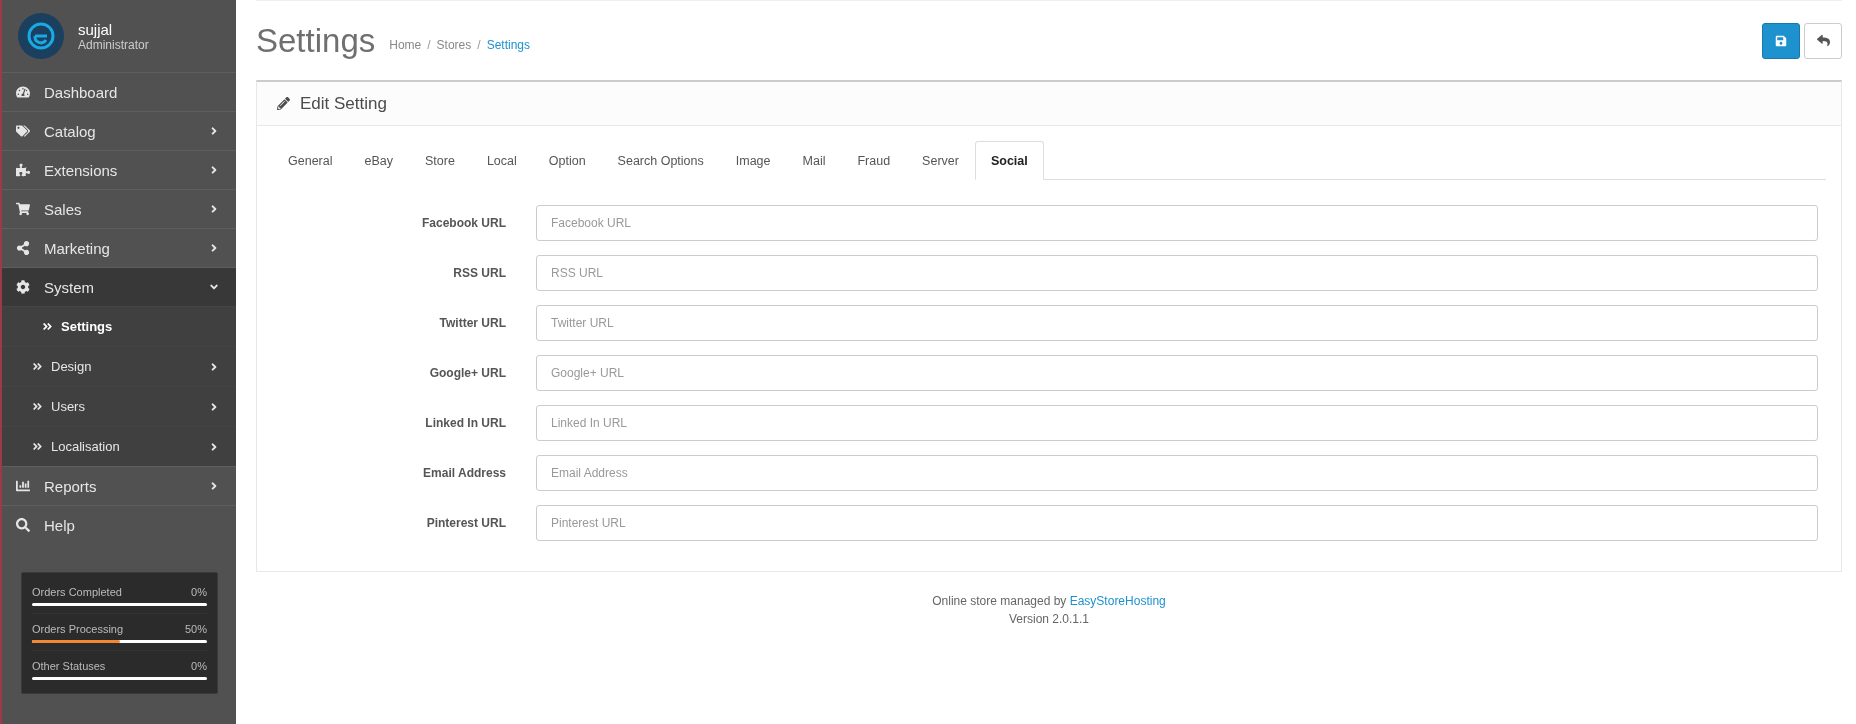 The height and width of the screenshot is (724, 1856). Describe the element at coordinates (1049, 619) in the screenshot. I see `version-text: Version 2.0.1.1` at that location.